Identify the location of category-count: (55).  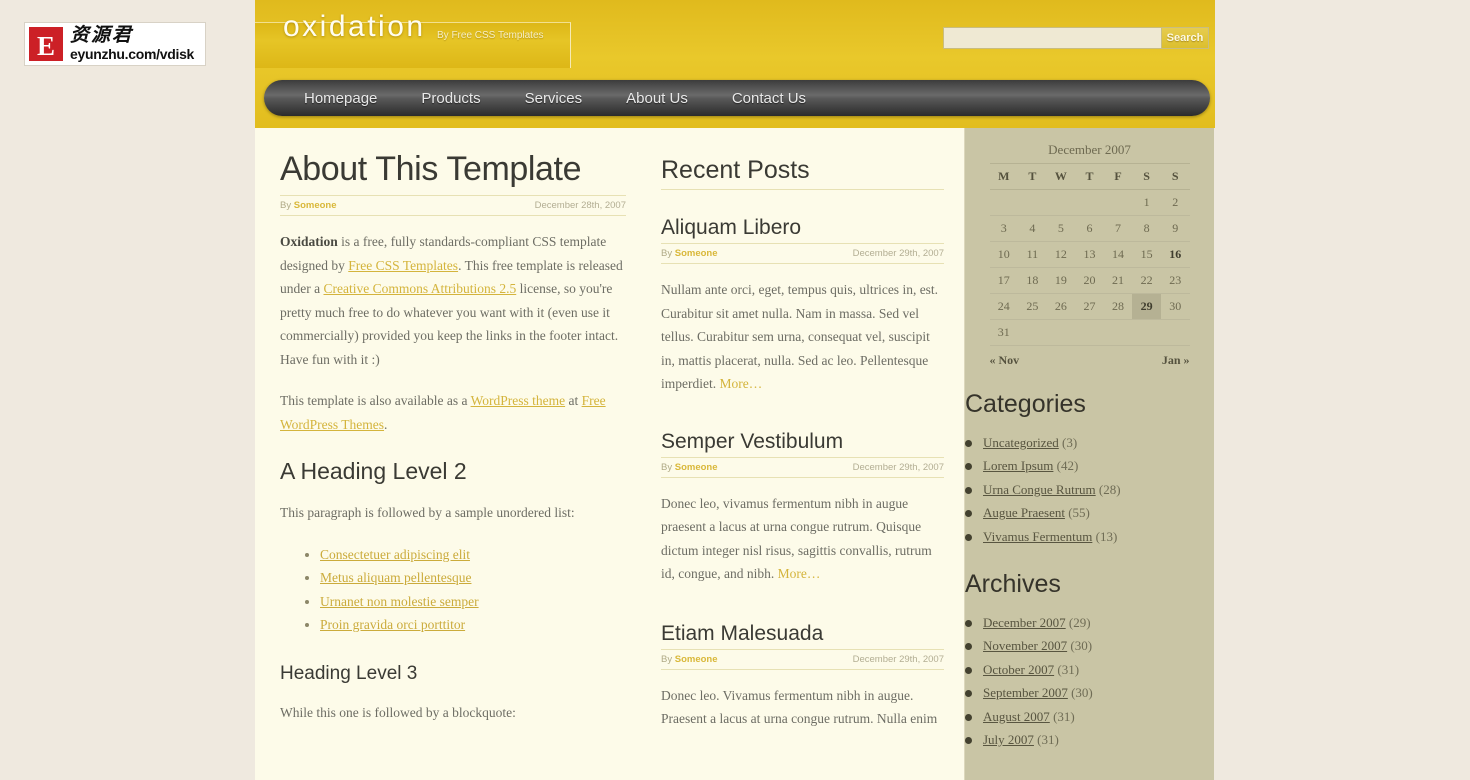
(1079, 513).